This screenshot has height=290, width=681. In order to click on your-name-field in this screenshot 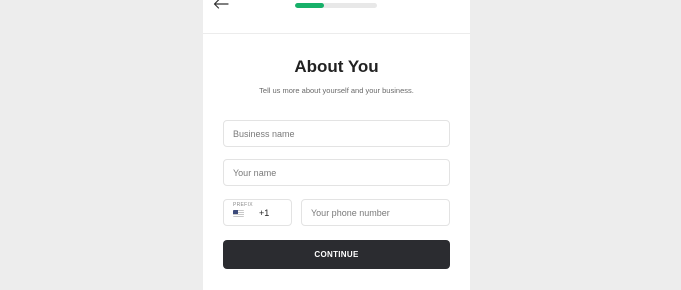, I will do `click(336, 172)`.